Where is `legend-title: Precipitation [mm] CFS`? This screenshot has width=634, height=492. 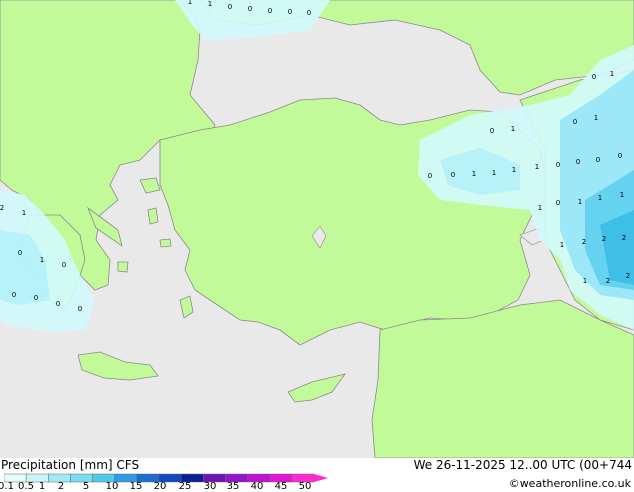
legend-title: Precipitation [mm] CFS is located at coordinates (70, 465).